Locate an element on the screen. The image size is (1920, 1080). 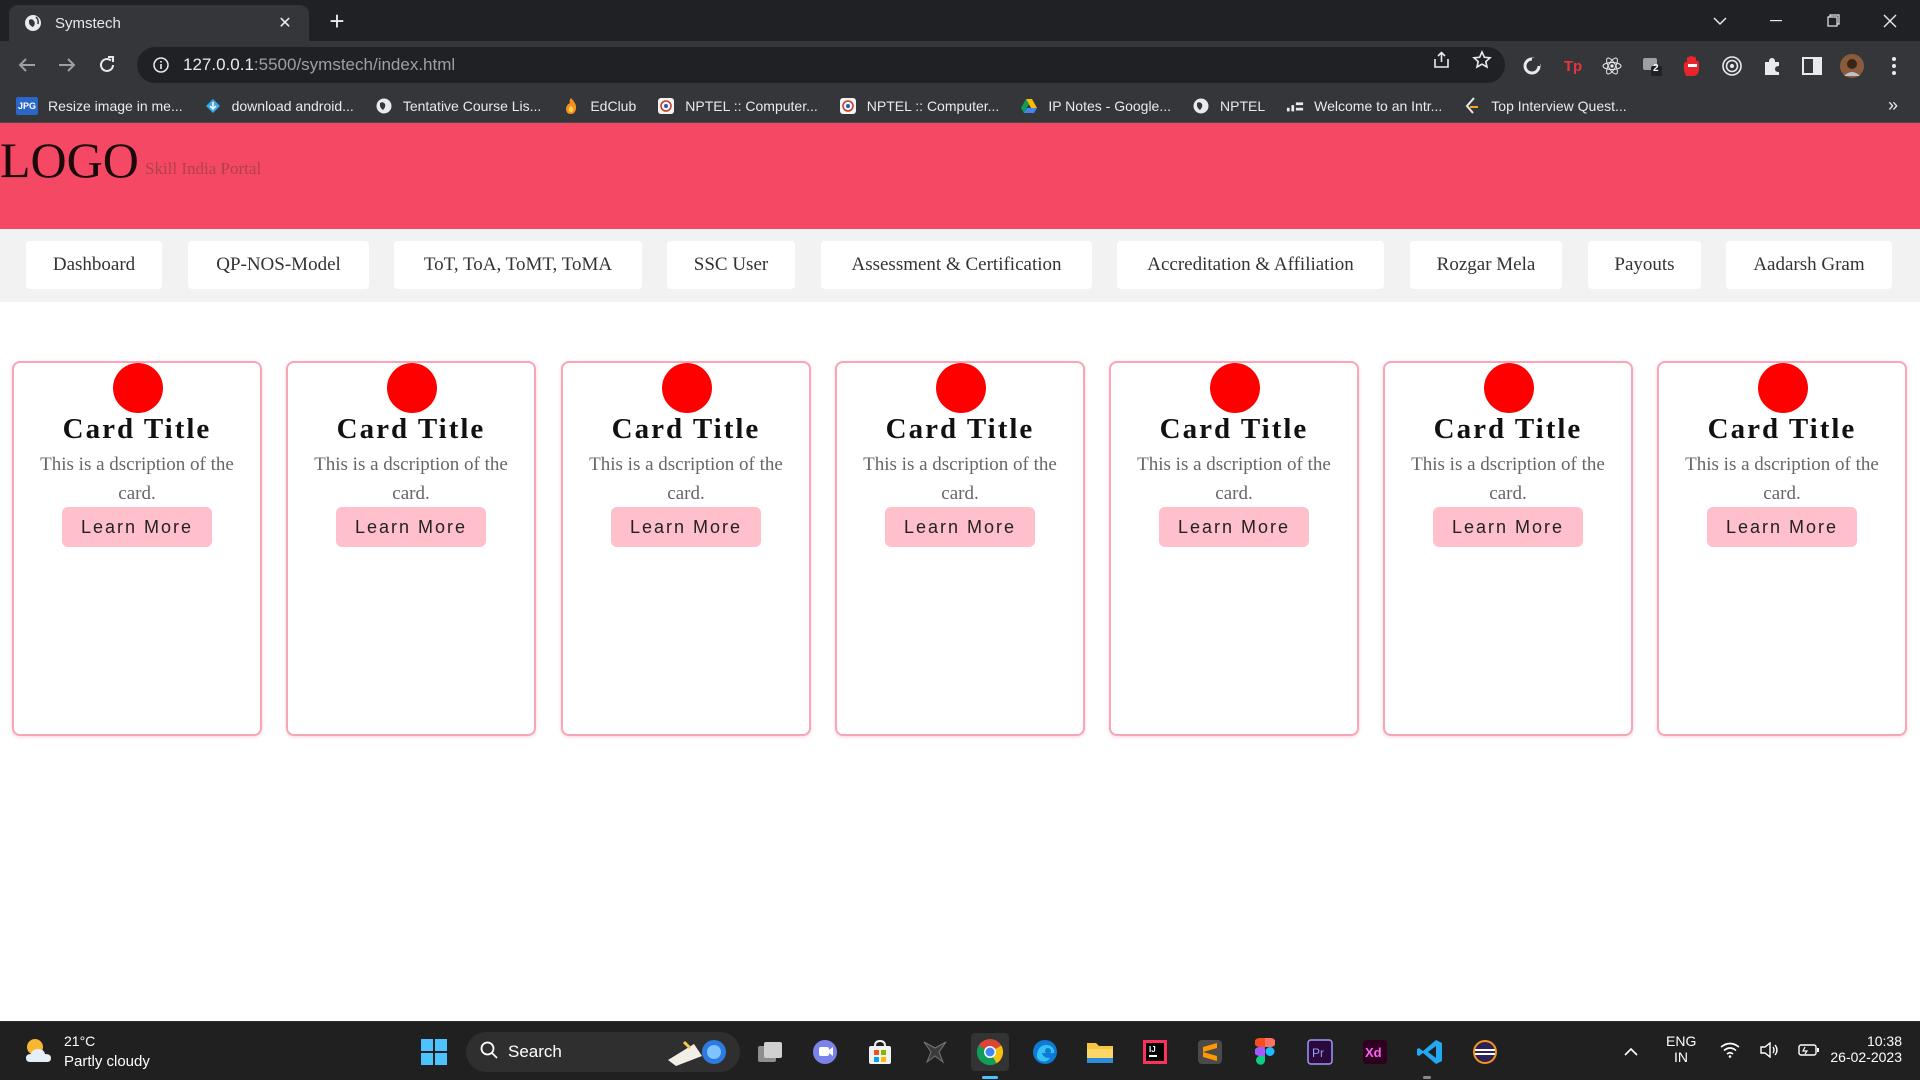
side-panel-icon is located at coordinates (1812, 66).